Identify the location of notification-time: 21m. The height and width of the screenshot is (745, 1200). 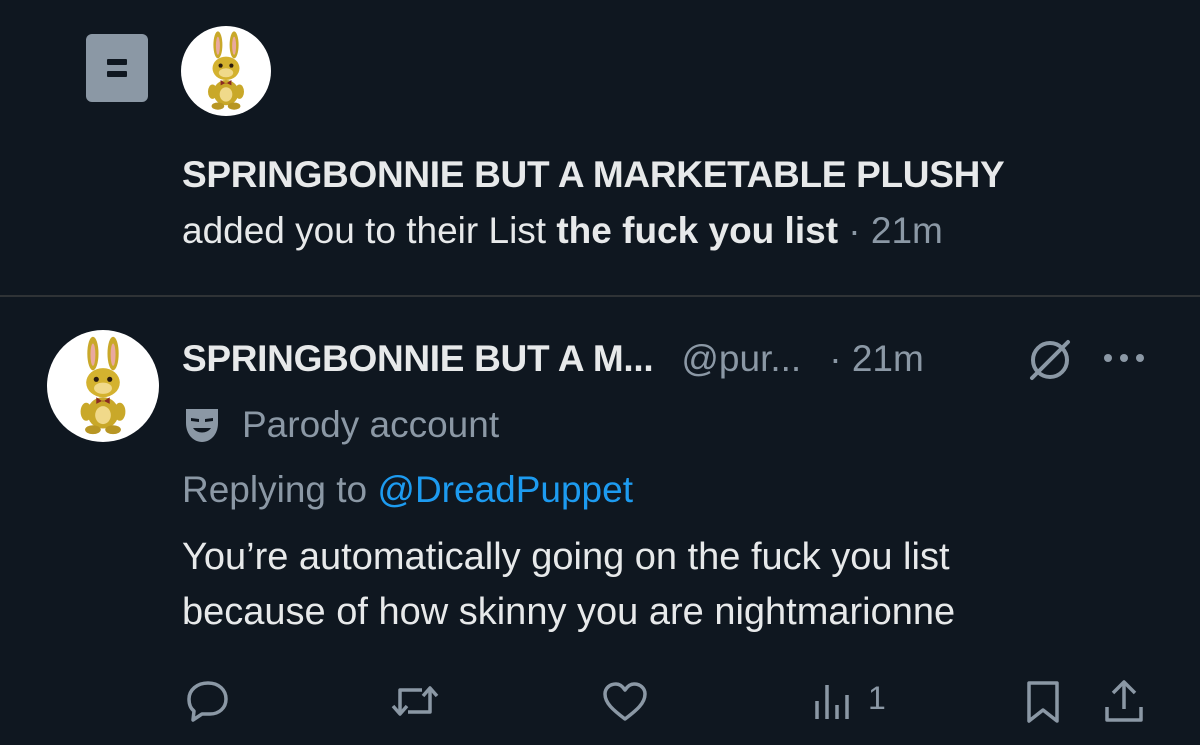
(906, 230).